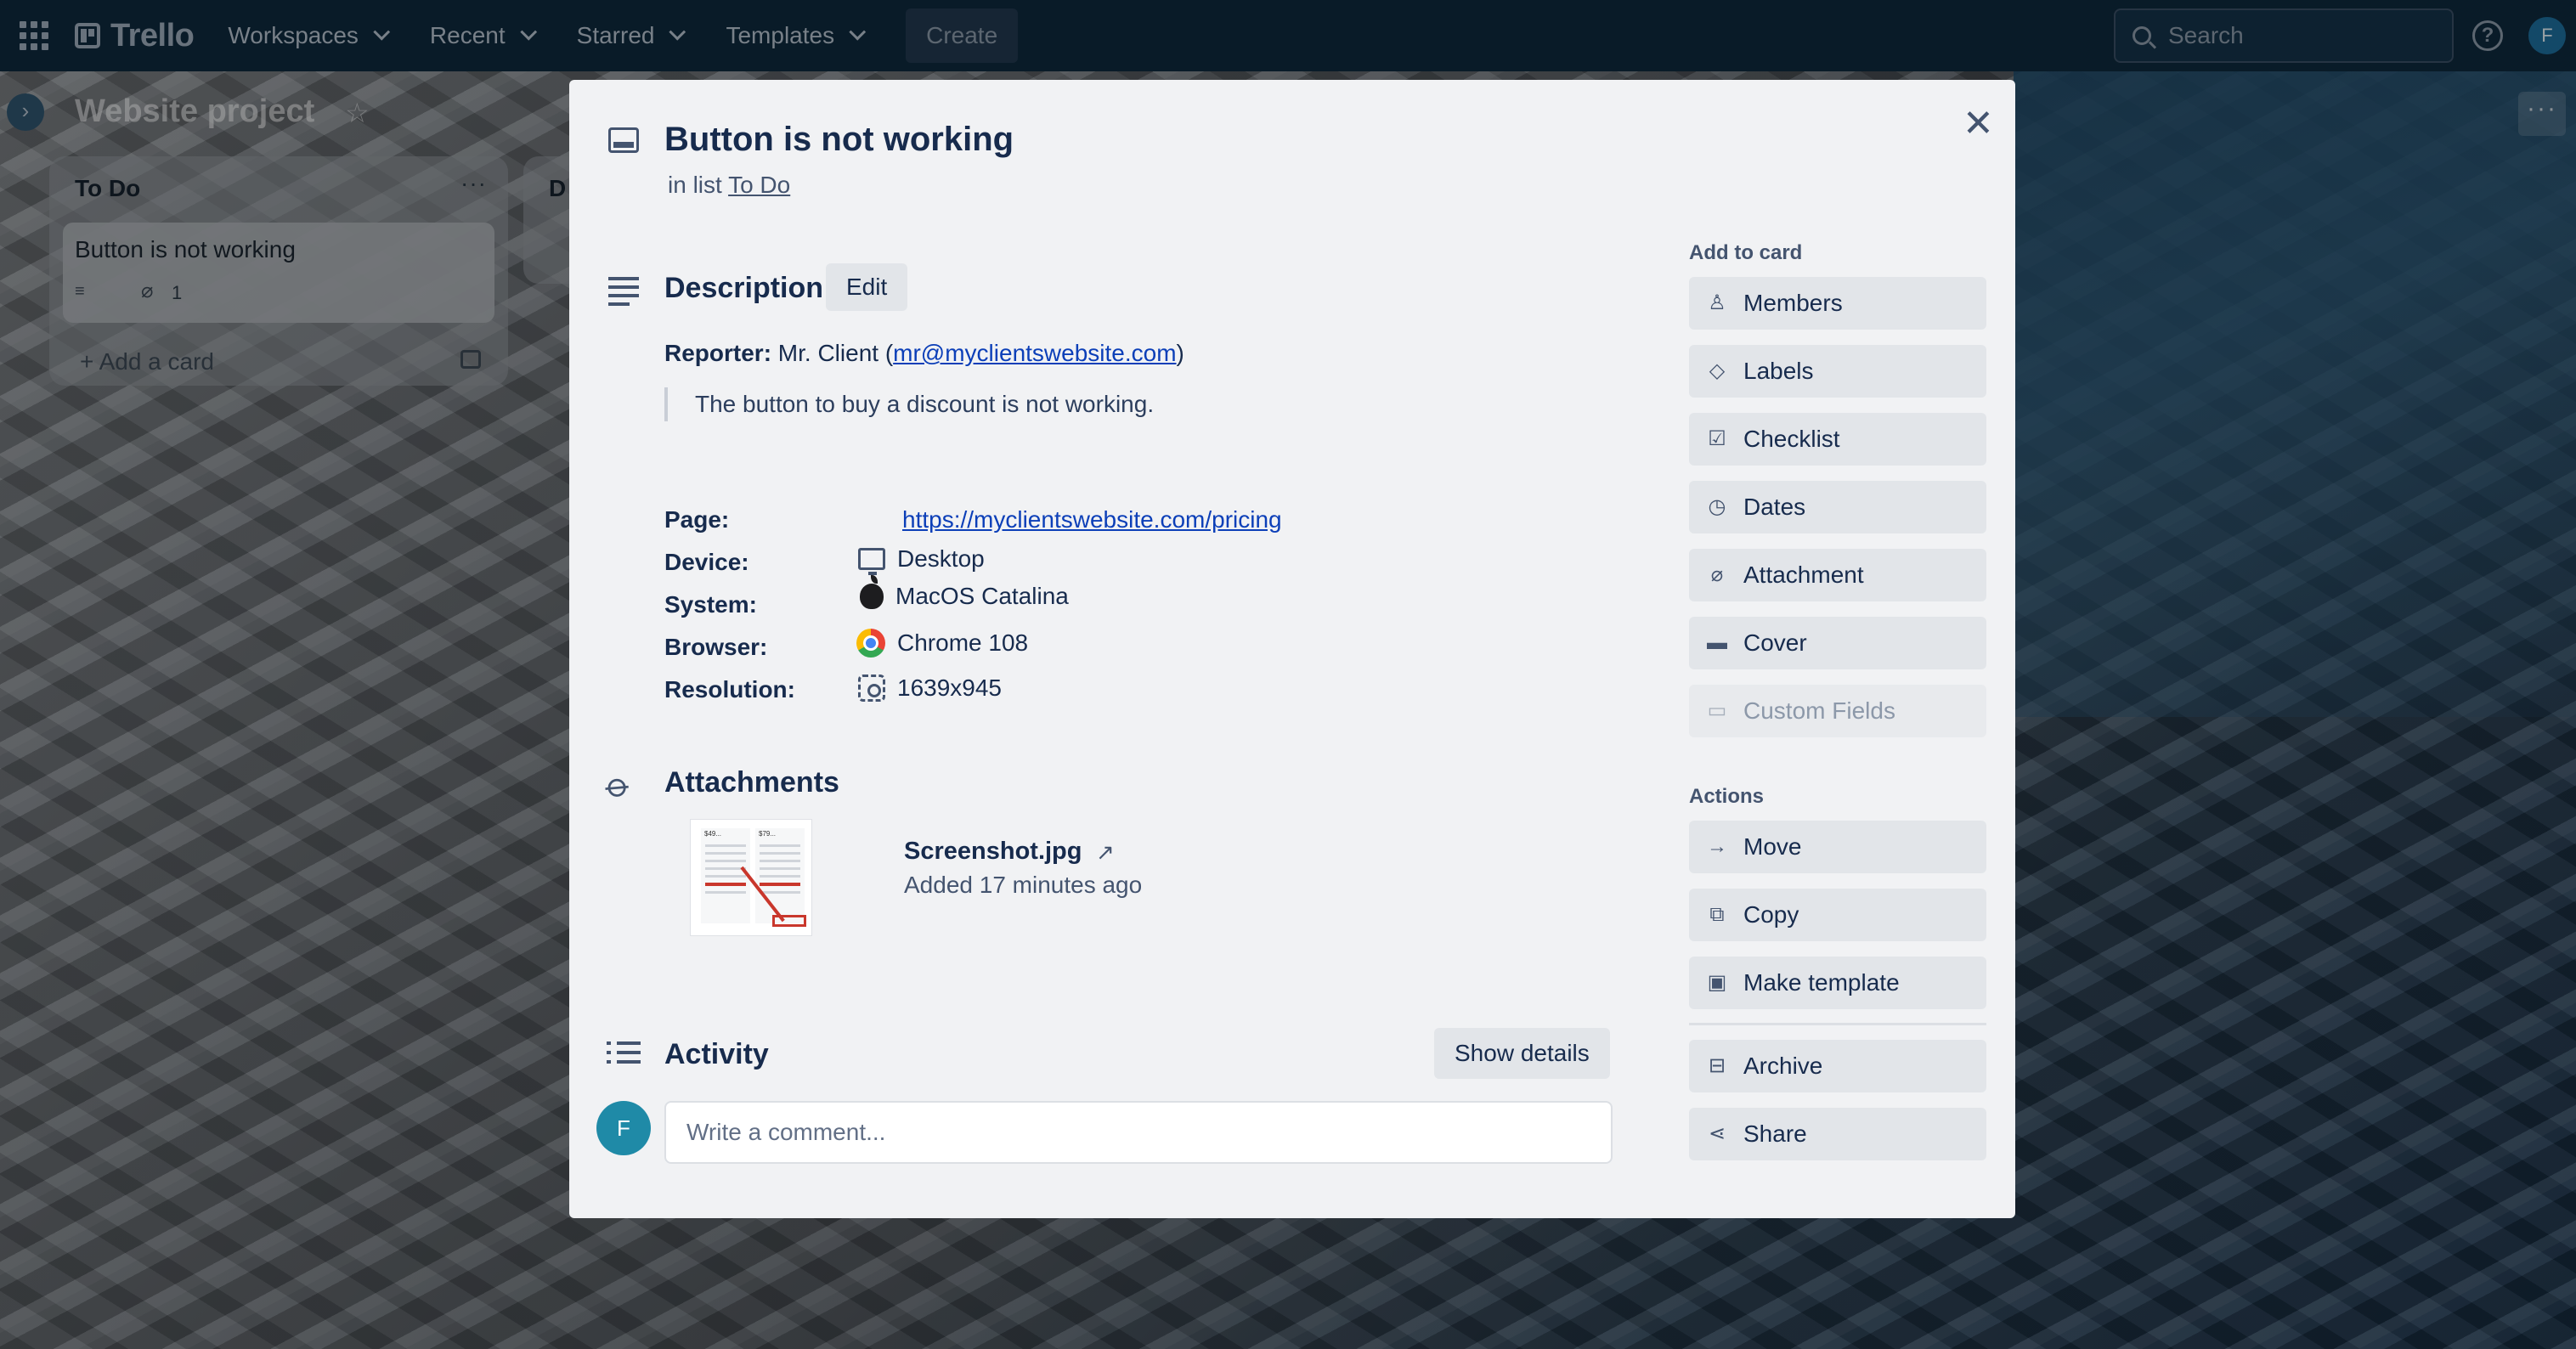  Describe the element at coordinates (697, 519) in the screenshot. I see `page-label: Page:` at that location.